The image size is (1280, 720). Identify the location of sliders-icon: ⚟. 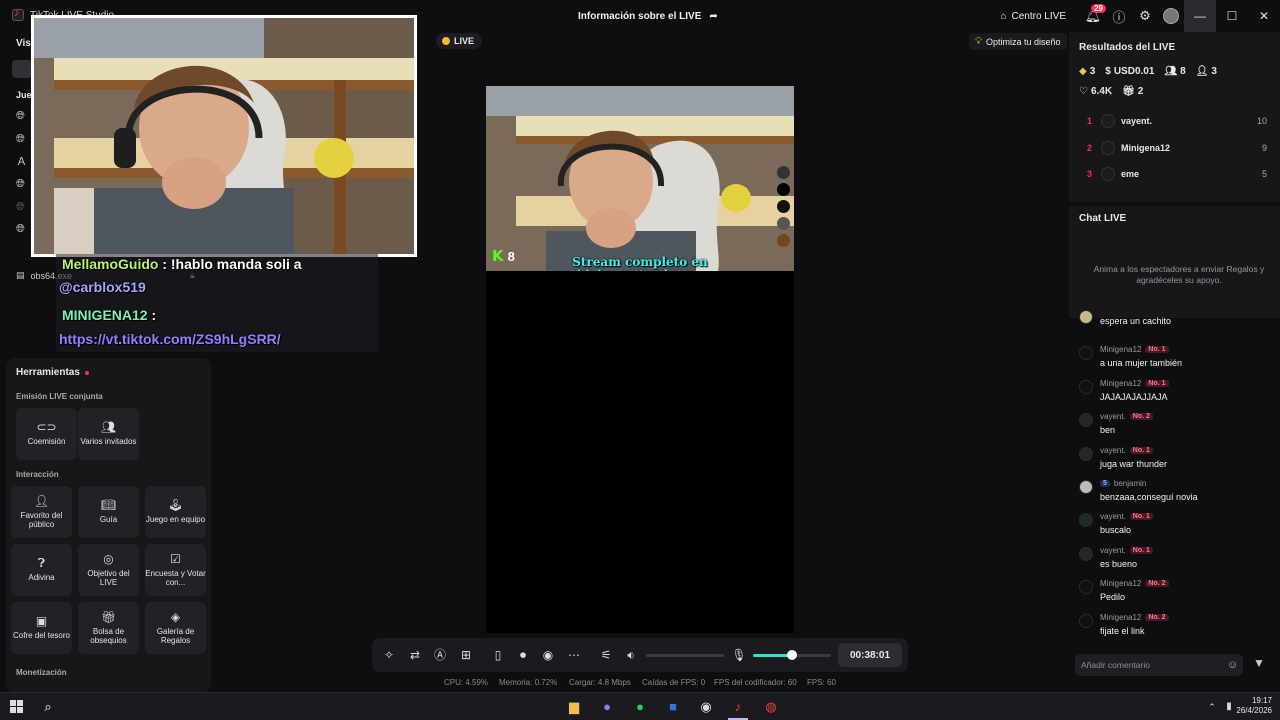
(606, 655).